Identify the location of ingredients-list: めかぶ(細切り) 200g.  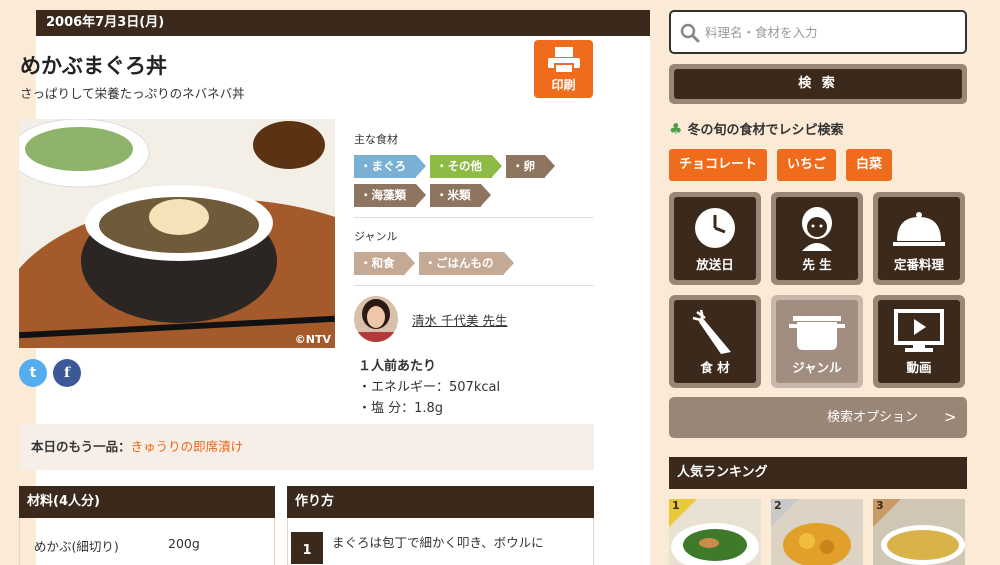
(147, 541).